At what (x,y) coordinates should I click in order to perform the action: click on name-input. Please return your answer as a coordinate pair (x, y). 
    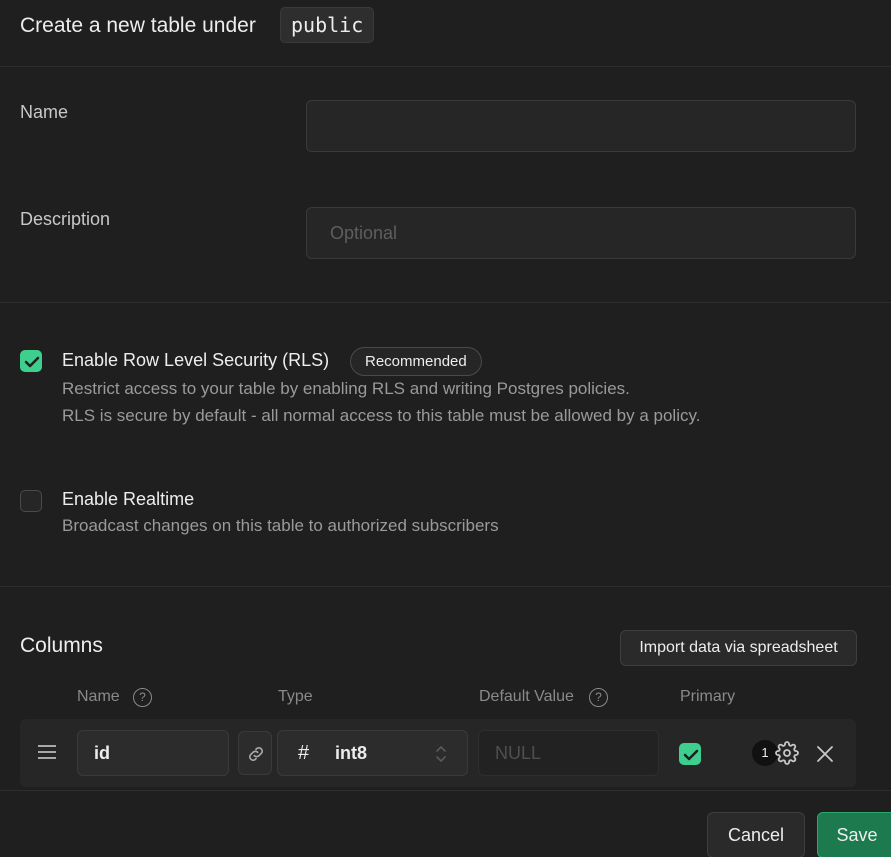
    Looking at the image, I should click on (581, 126).